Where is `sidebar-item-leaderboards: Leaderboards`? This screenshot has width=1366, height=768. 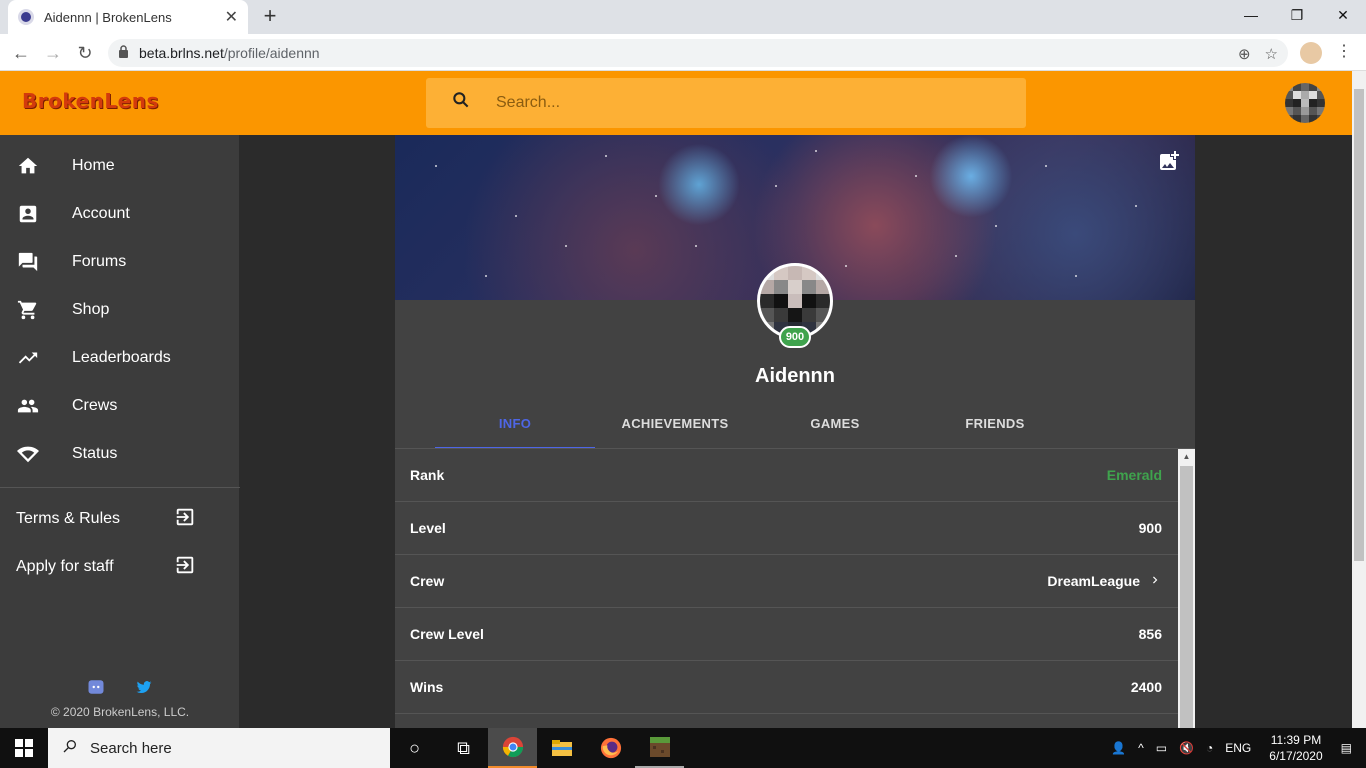 sidebar-item-leaderboards: Leaderboards is located at coordinates (119, 358).